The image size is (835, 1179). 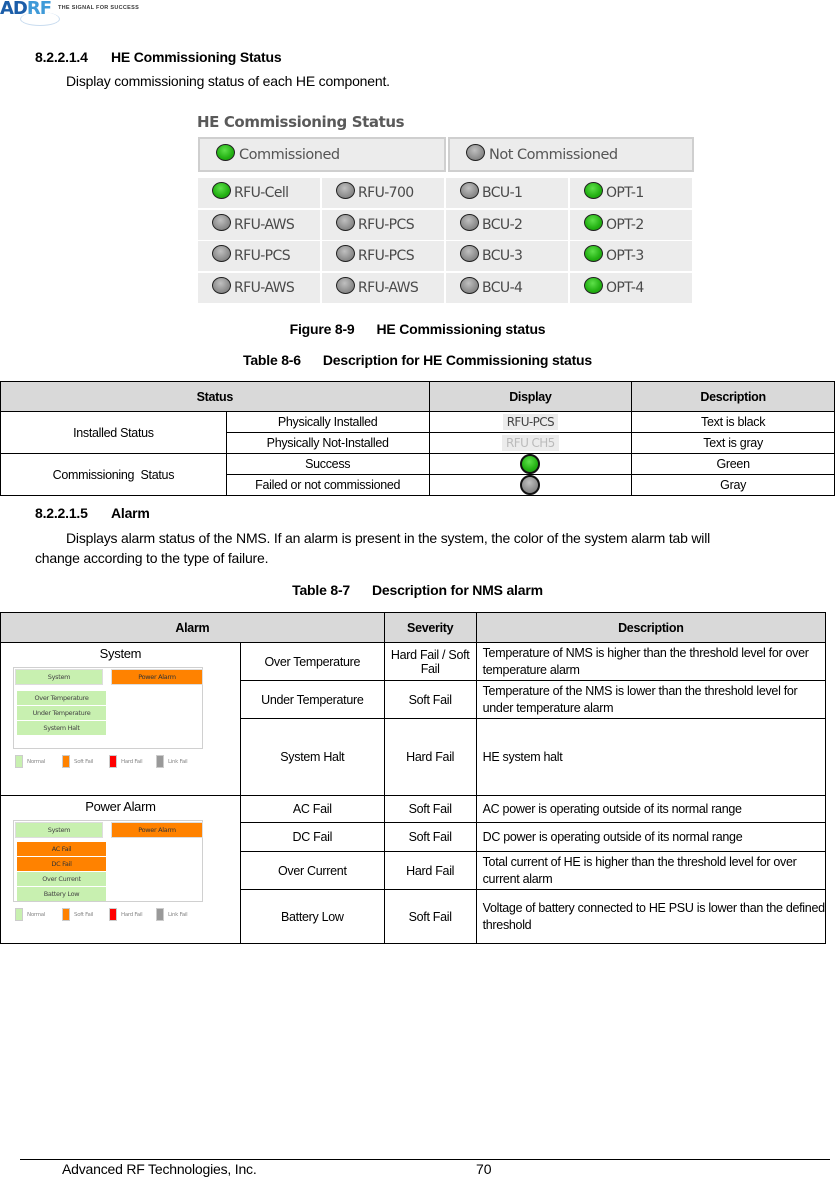 I want to click on section-heading-alarm: 8.2.2.1.5 Alarm, so click(x=92, y=513).